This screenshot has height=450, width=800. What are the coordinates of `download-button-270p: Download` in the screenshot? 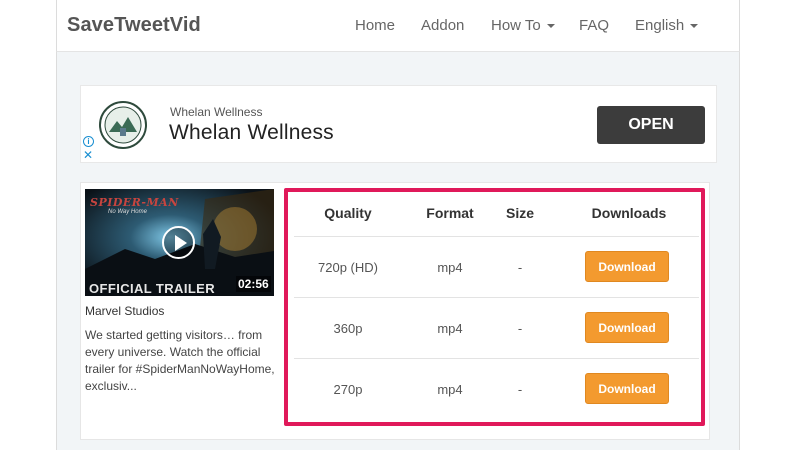 It's located at (627, 388).